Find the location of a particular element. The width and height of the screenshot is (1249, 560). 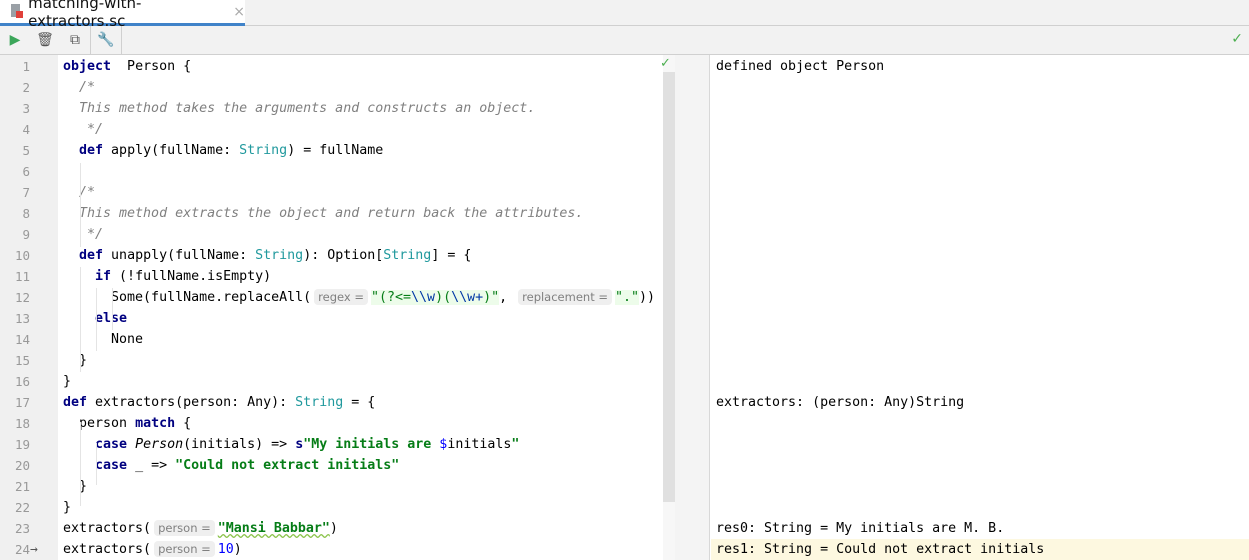

code-token: */ is located at coordinates (83, 234).